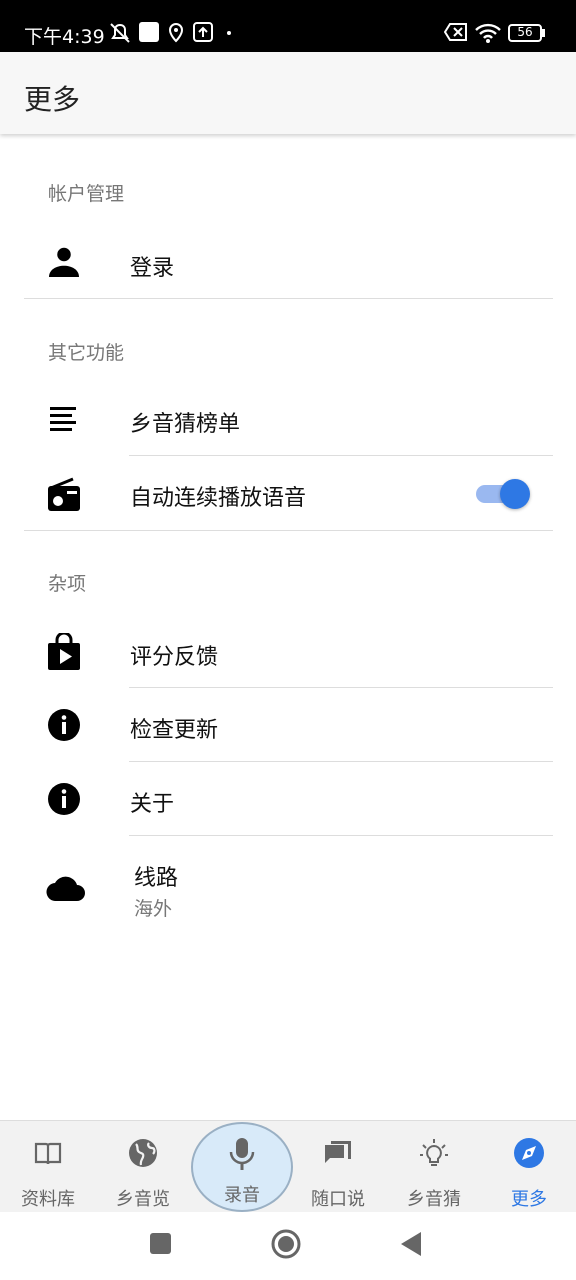  I want to click on no-sim-icon, so click(455, 32).